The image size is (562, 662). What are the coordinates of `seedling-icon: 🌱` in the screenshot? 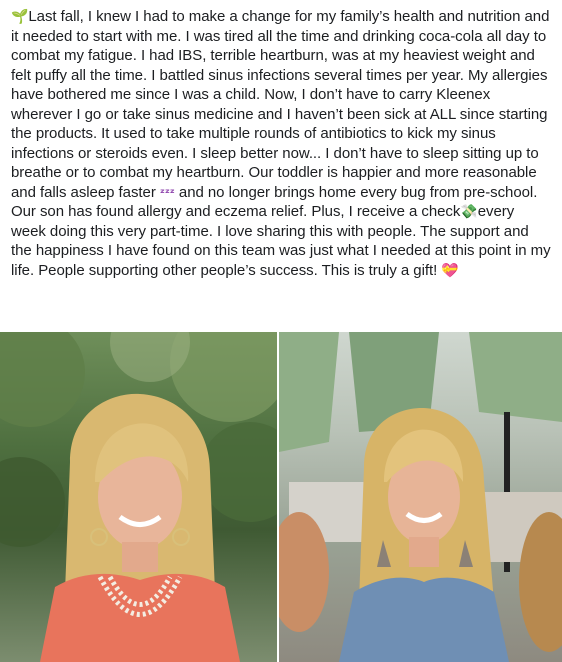 It's located at (20, 17).